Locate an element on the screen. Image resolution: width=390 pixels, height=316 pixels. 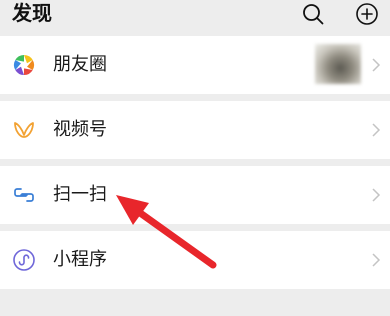
scan-icon is located at coordinates (24, 195).